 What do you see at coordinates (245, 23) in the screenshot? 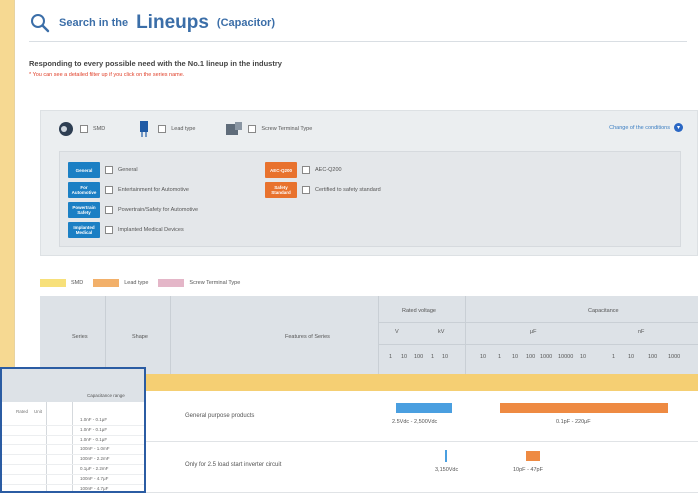
I see `title-suffix: (Capacitor)` at bounding box center [245, 23].